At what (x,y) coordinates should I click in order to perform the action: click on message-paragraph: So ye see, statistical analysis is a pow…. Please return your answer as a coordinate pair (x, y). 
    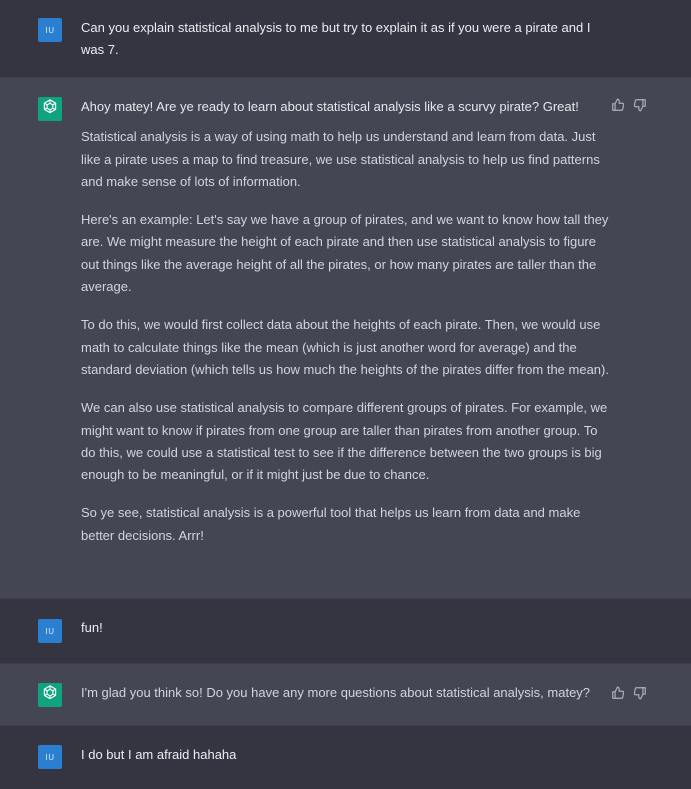
    Looking at the image, I should click on (331, 524).